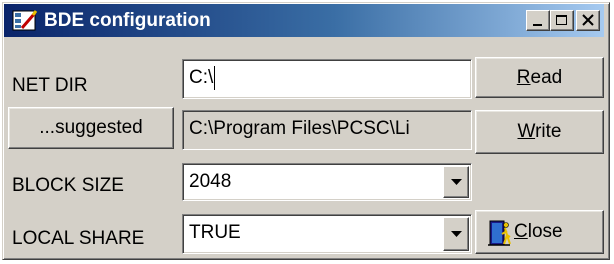 The height and width of the screenshot is (264, 614). Describe the element at coordinates (50, 85) in the screenshot. I see `net-dir-label: NET DIR` at that location.